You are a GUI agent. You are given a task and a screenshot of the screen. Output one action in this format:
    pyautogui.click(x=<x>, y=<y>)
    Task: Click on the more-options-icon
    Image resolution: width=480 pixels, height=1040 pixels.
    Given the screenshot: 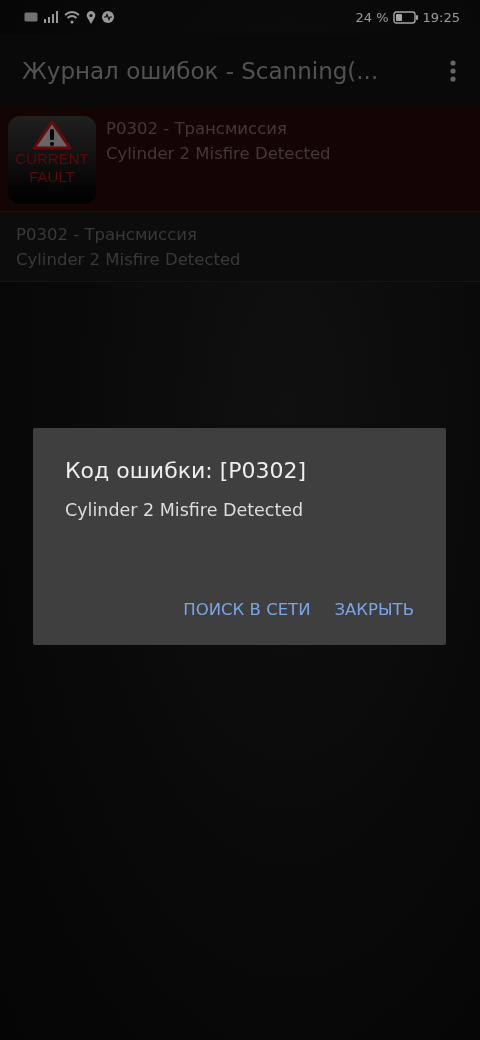 What is the action you would take?
    pyautogui.click(x=453, y=71)
    